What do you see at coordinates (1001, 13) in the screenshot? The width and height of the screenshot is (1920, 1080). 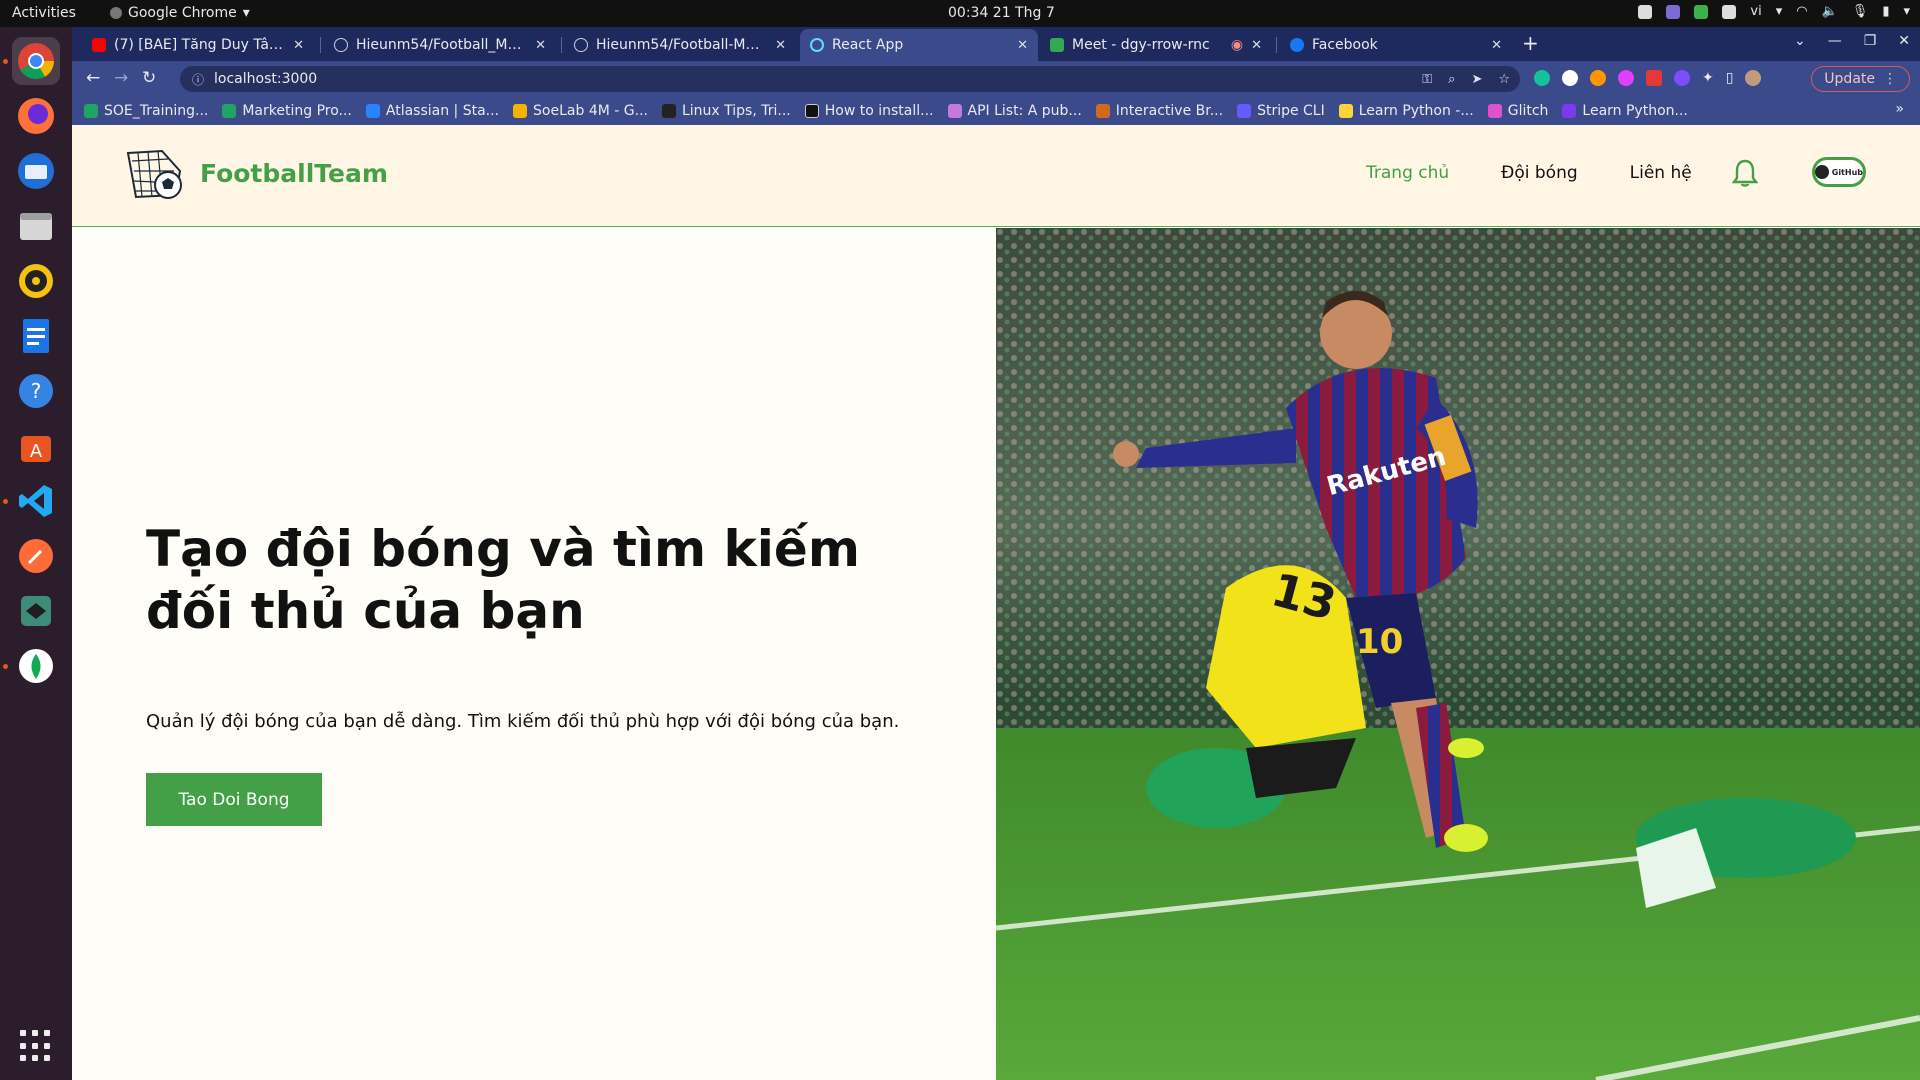 I see `clock: 00:34 21 Thg 7` at bounding box center [1001, 13].